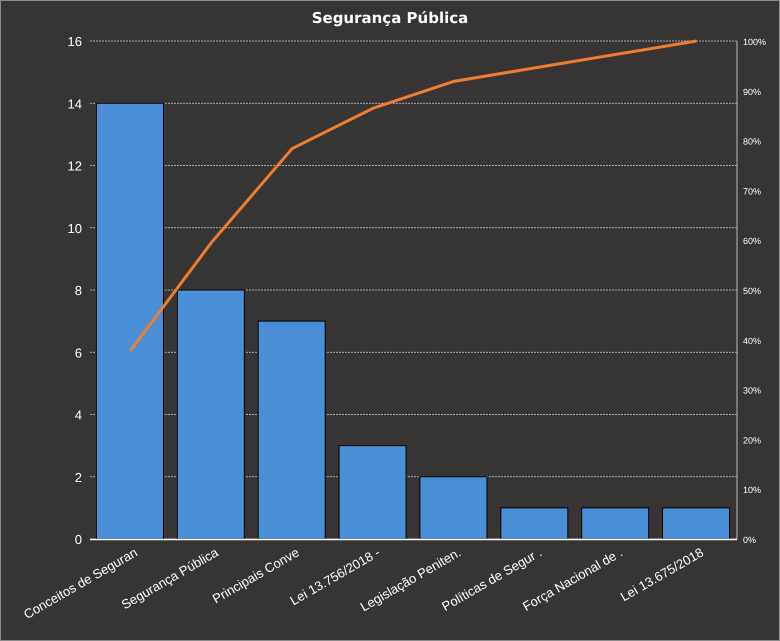  I want to click on axis-tick-label: 80%, so click(752, 141).